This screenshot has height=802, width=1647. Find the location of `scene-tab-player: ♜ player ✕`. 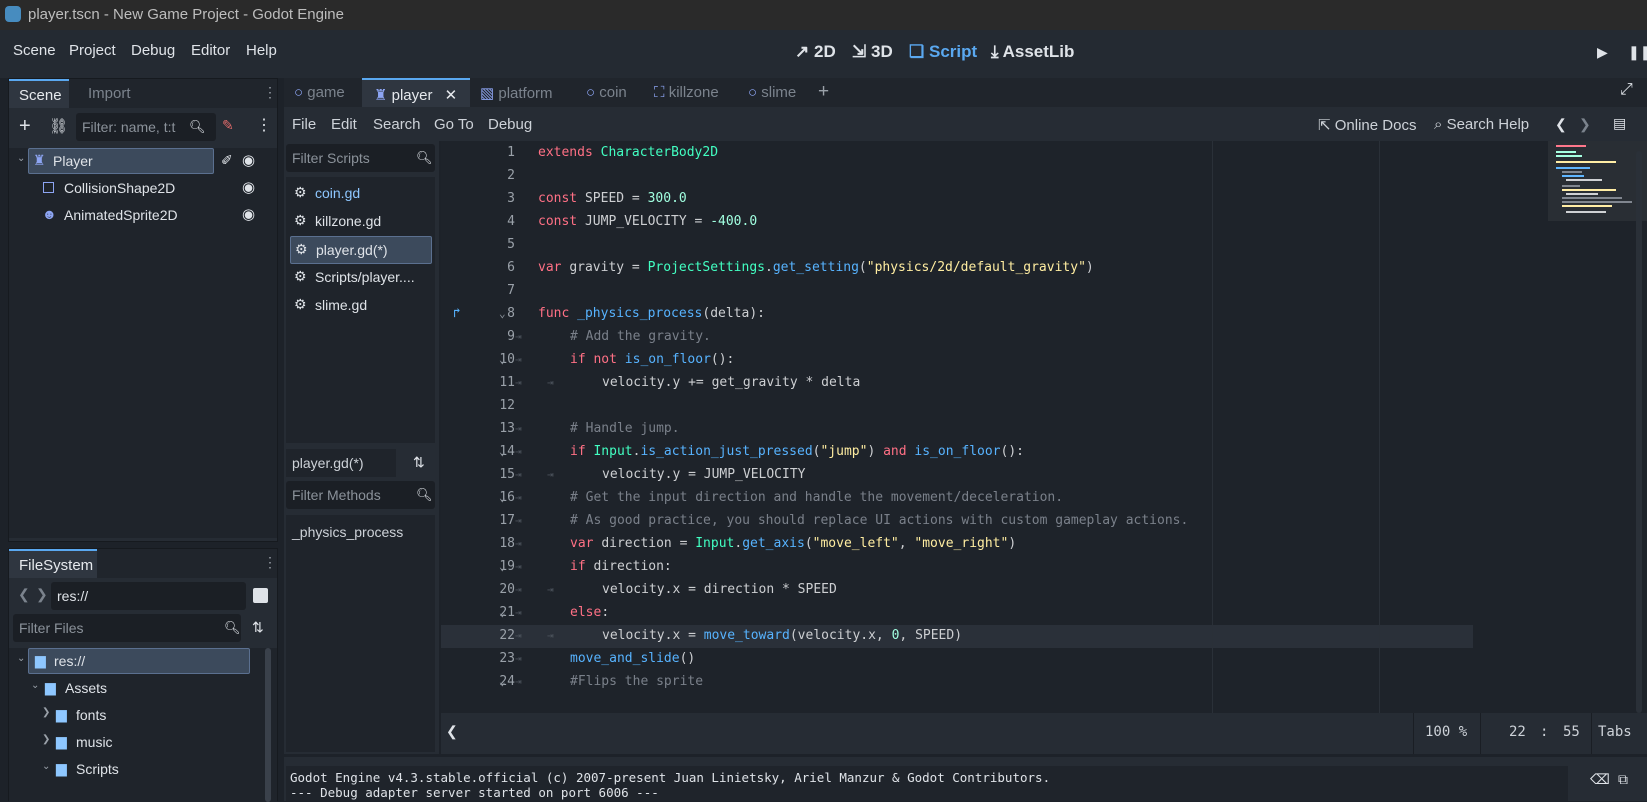

scene-tab-player: ♜ player ✕ is located at coordinates (416, 92).